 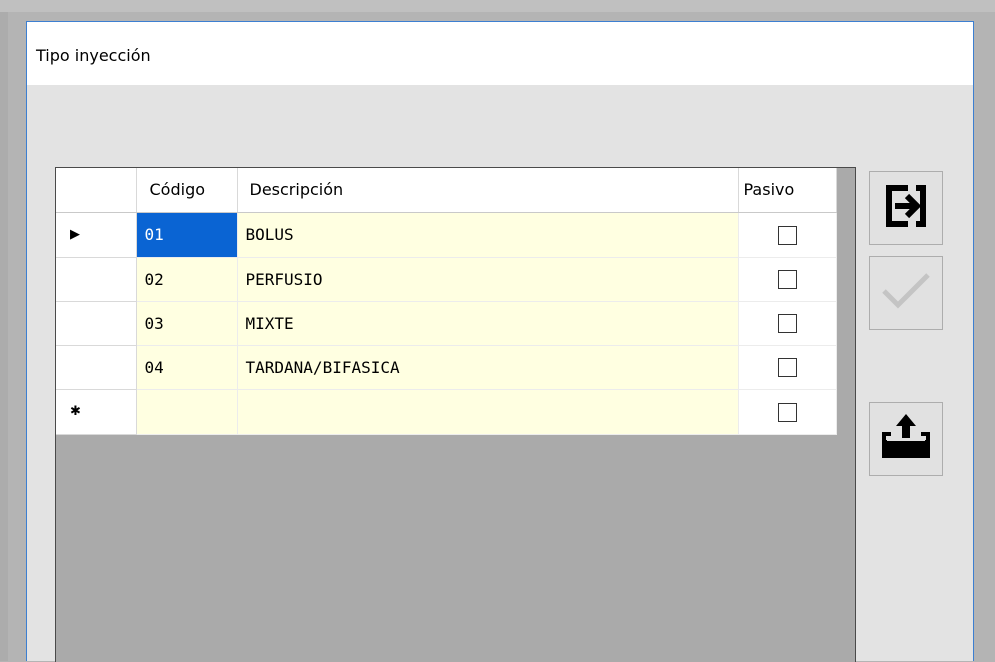 I want to click on row-selector: ✱, so click(x=96, y=412).